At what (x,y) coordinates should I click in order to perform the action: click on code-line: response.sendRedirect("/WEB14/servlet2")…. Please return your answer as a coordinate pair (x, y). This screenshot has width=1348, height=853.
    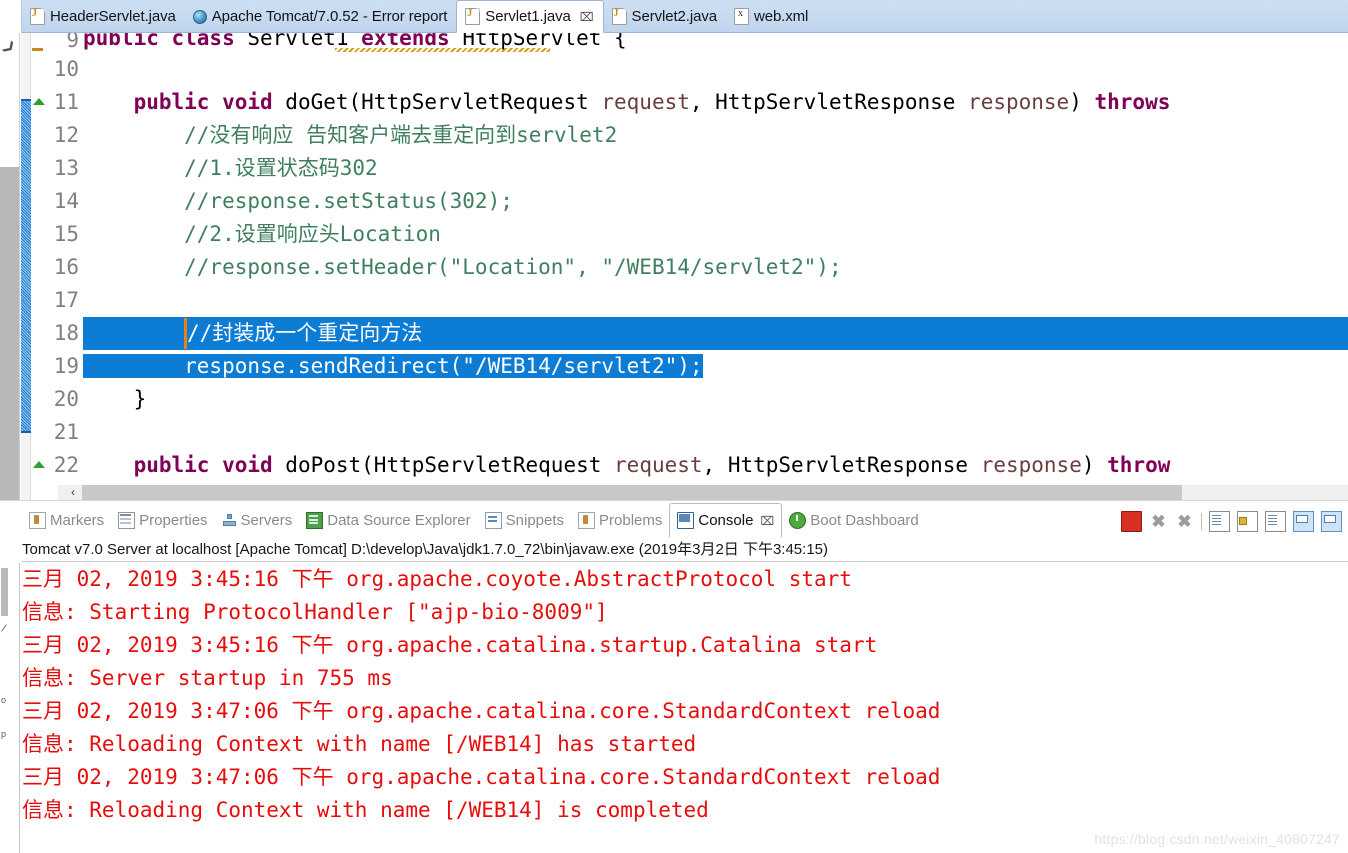
    Looking at the image, I should click on (715, 366).